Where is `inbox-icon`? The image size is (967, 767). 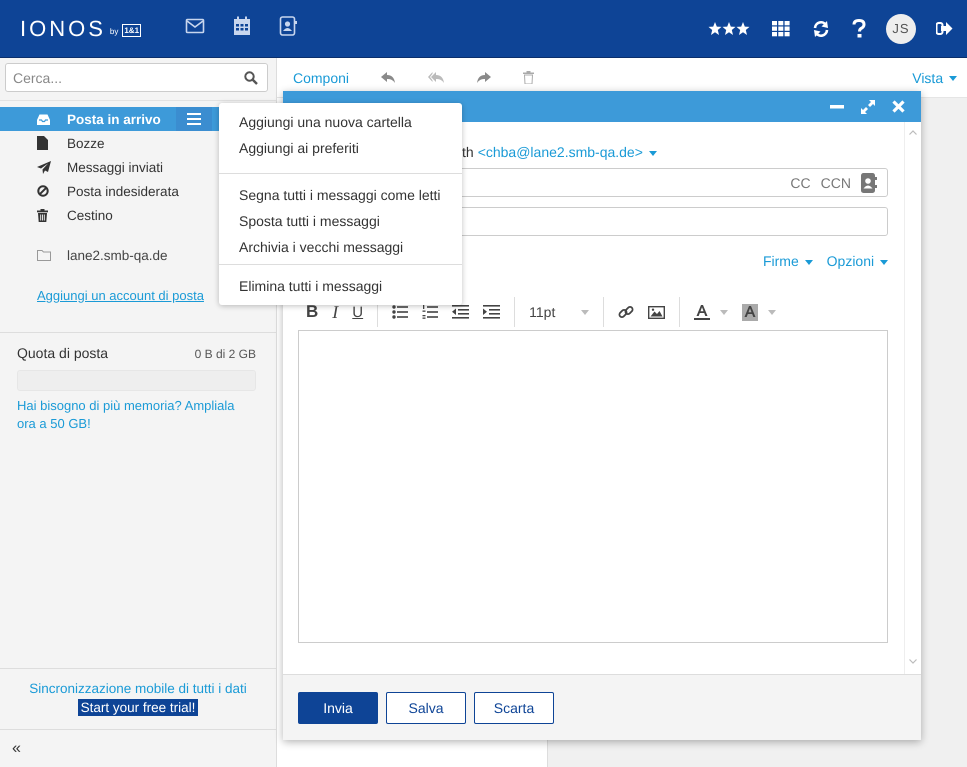
inbox-icon is located at coordinates (43, 119).